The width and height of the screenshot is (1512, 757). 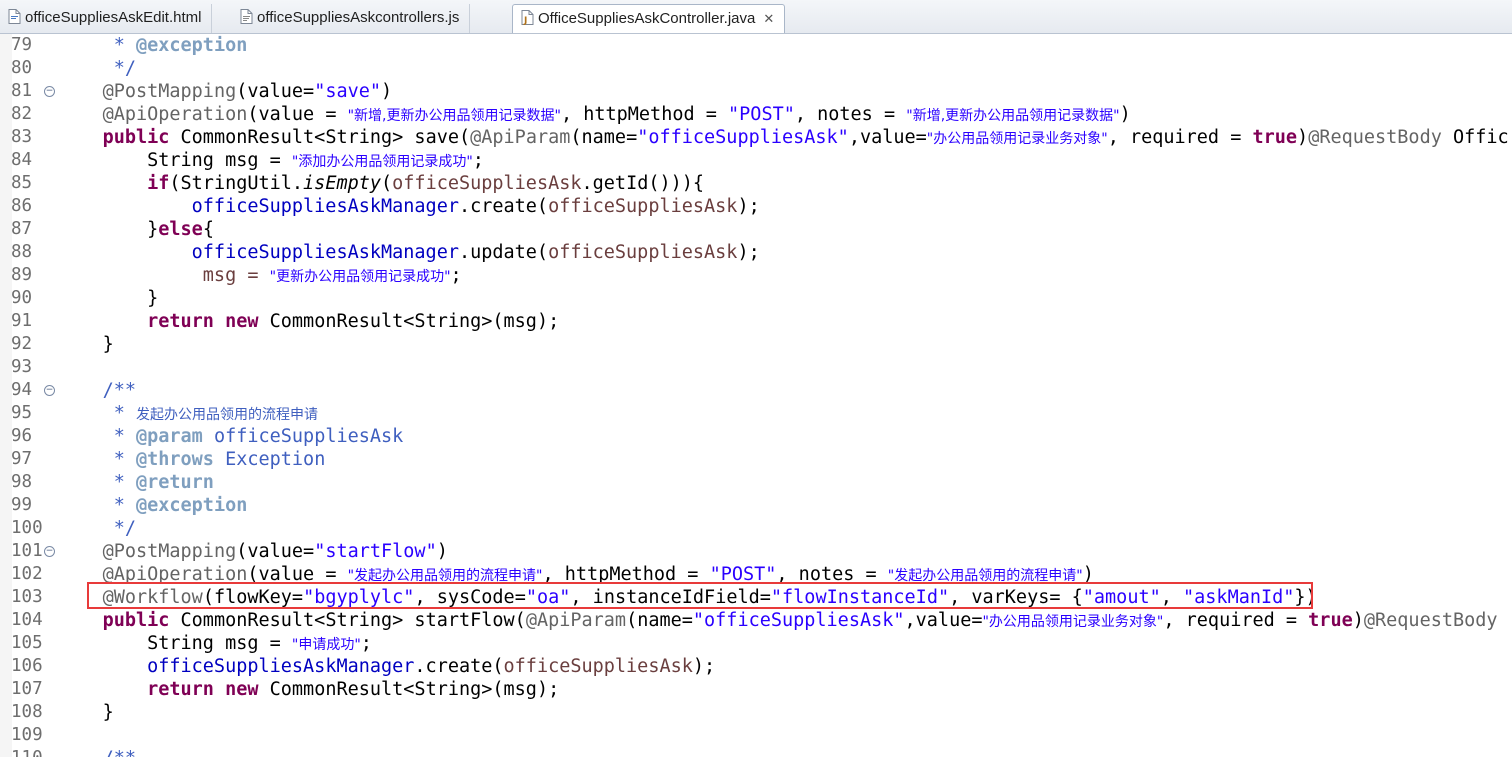 What do you see at coordinates (27, 735) in the screenshot?
I see `line-number: 109` at bounding box center [27, 735].